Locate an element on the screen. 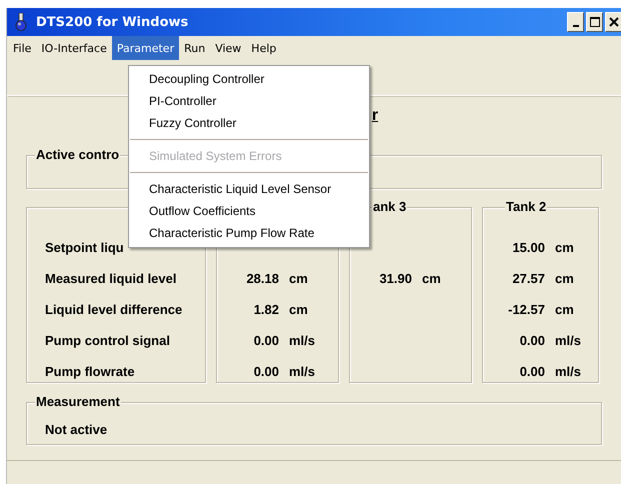 The height and width of the screenshot is (484, 621). menu-item: Parameter is located at coordinates (146, 48).